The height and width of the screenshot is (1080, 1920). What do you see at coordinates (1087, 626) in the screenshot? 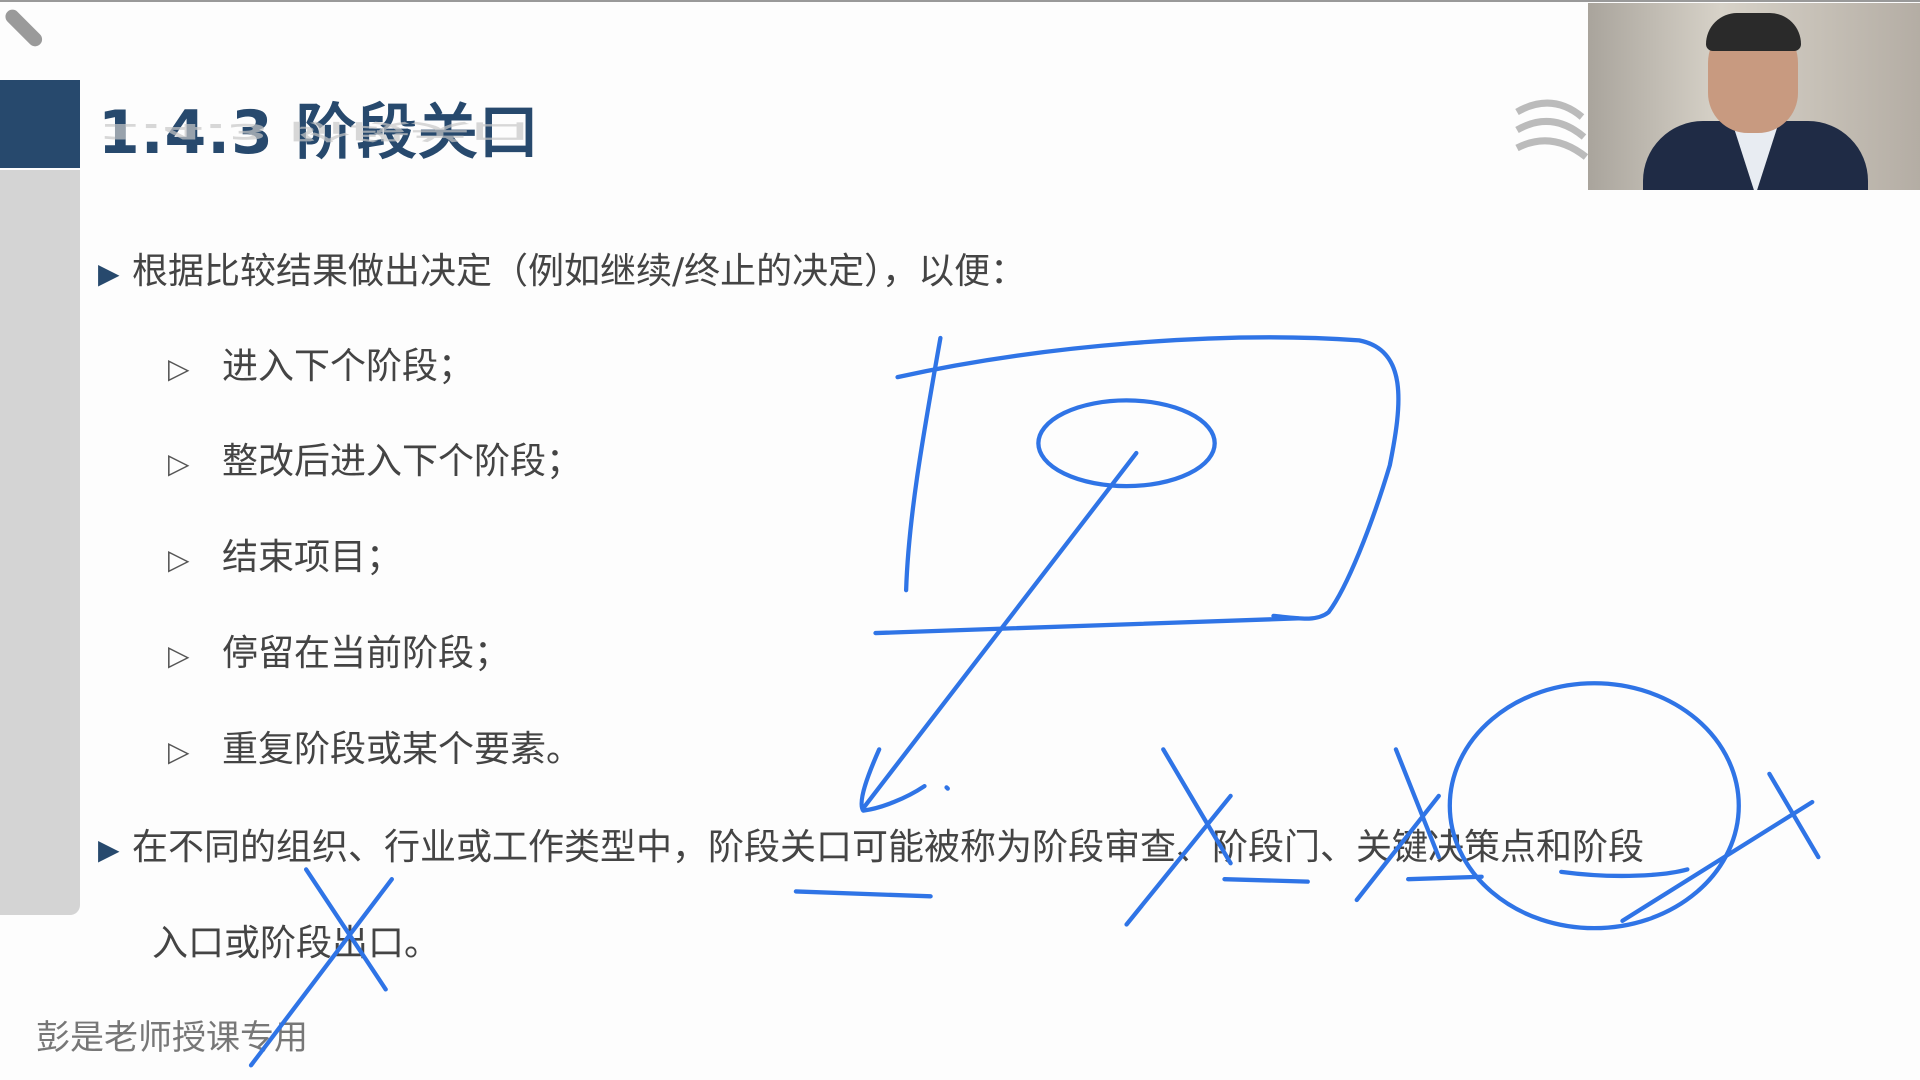
I see `ink-box-bottom` at bounding box center [1087, 626].